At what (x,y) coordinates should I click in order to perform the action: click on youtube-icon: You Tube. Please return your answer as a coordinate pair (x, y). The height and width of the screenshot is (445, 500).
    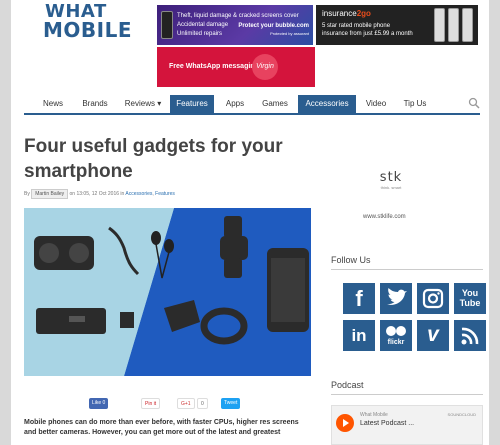
    Looking at the image, I should click on (470, 298).